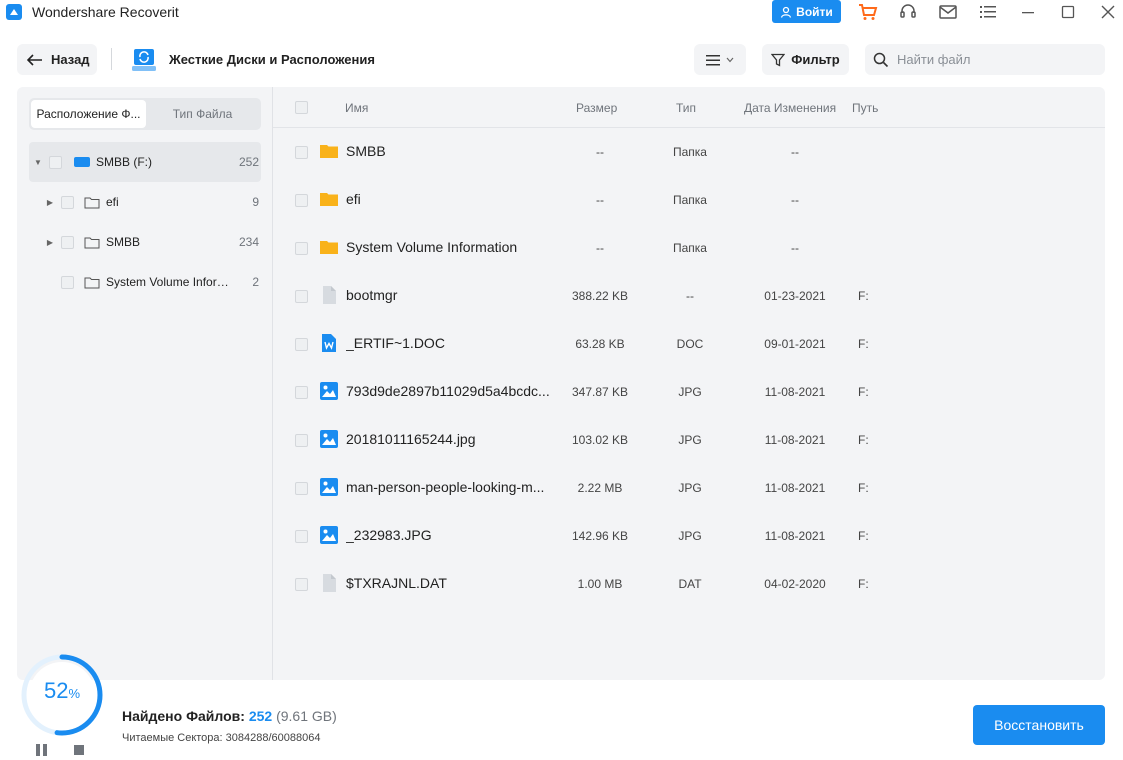  I want to click on filter-button: Фильтр, so click(805, 59).